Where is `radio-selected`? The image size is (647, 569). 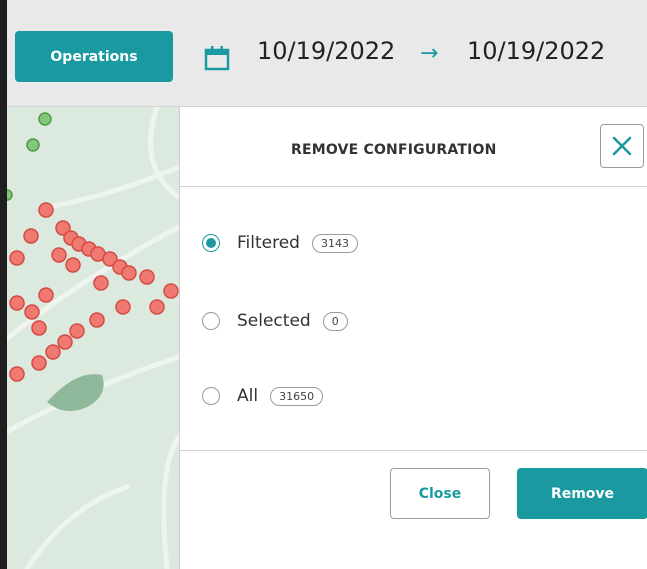
radio-selected is located at coordinates (211, 321).